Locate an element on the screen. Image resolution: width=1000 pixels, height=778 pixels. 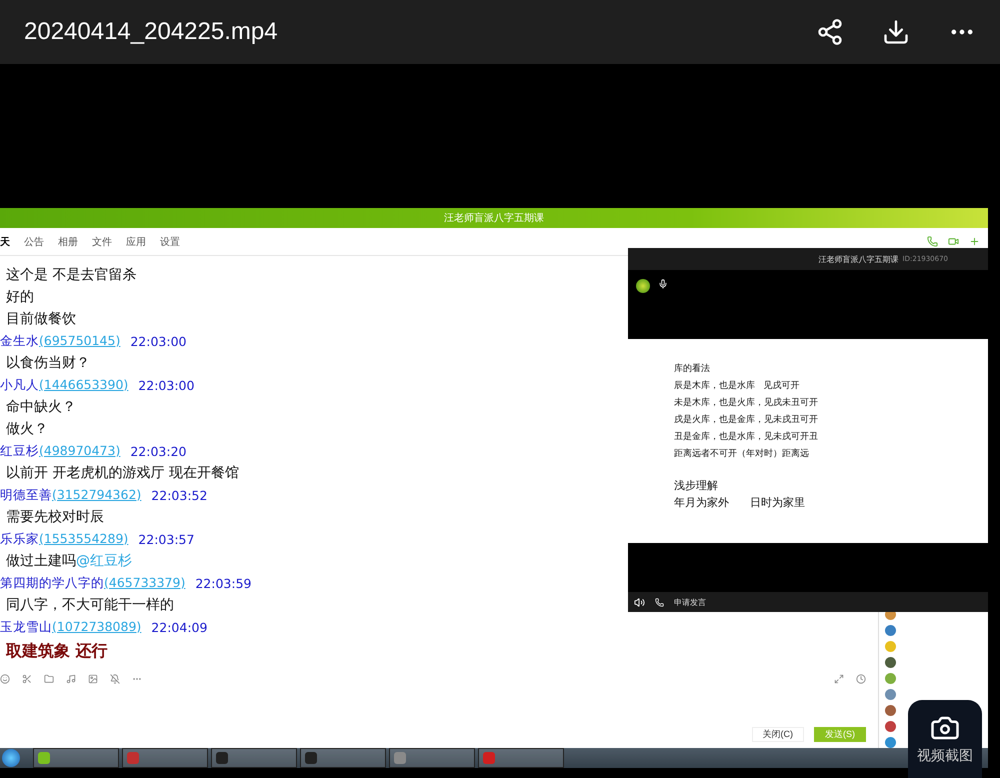
video-icon is located at coordinates (953, 241).